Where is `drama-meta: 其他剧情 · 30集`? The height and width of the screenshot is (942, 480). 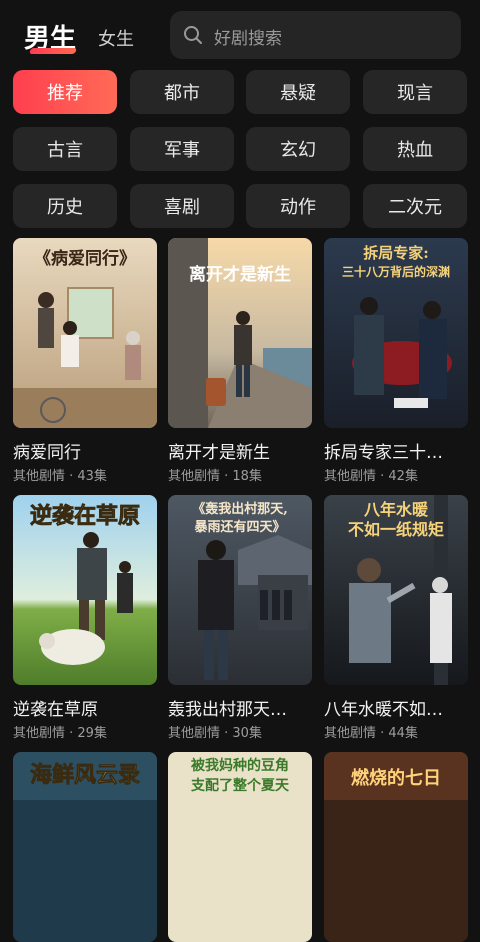 drama-meta: 其他剧情 · 30集 is located at coordinates (215, 733).